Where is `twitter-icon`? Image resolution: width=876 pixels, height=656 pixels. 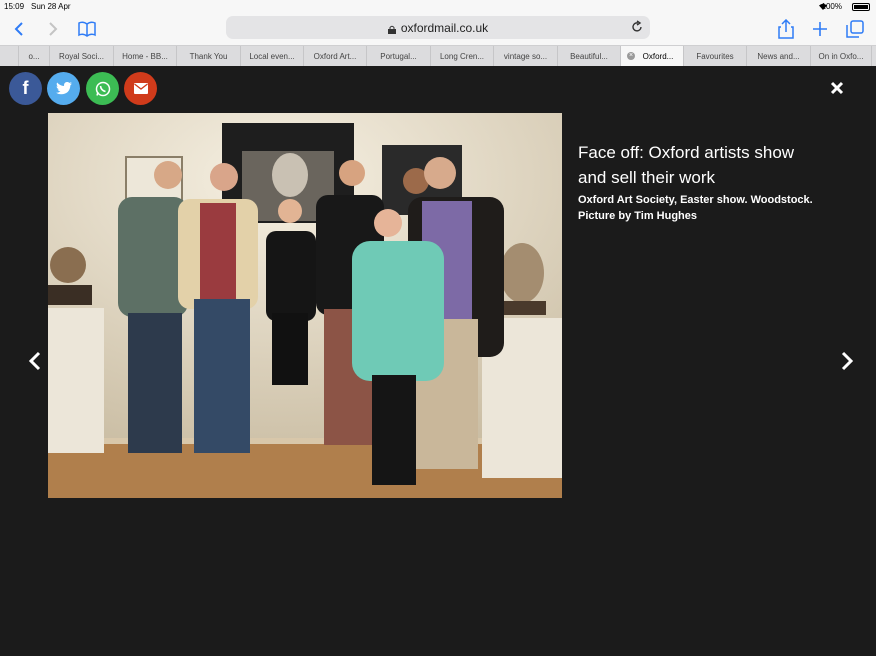 twitter-icon is located at coordinates (63, 88).